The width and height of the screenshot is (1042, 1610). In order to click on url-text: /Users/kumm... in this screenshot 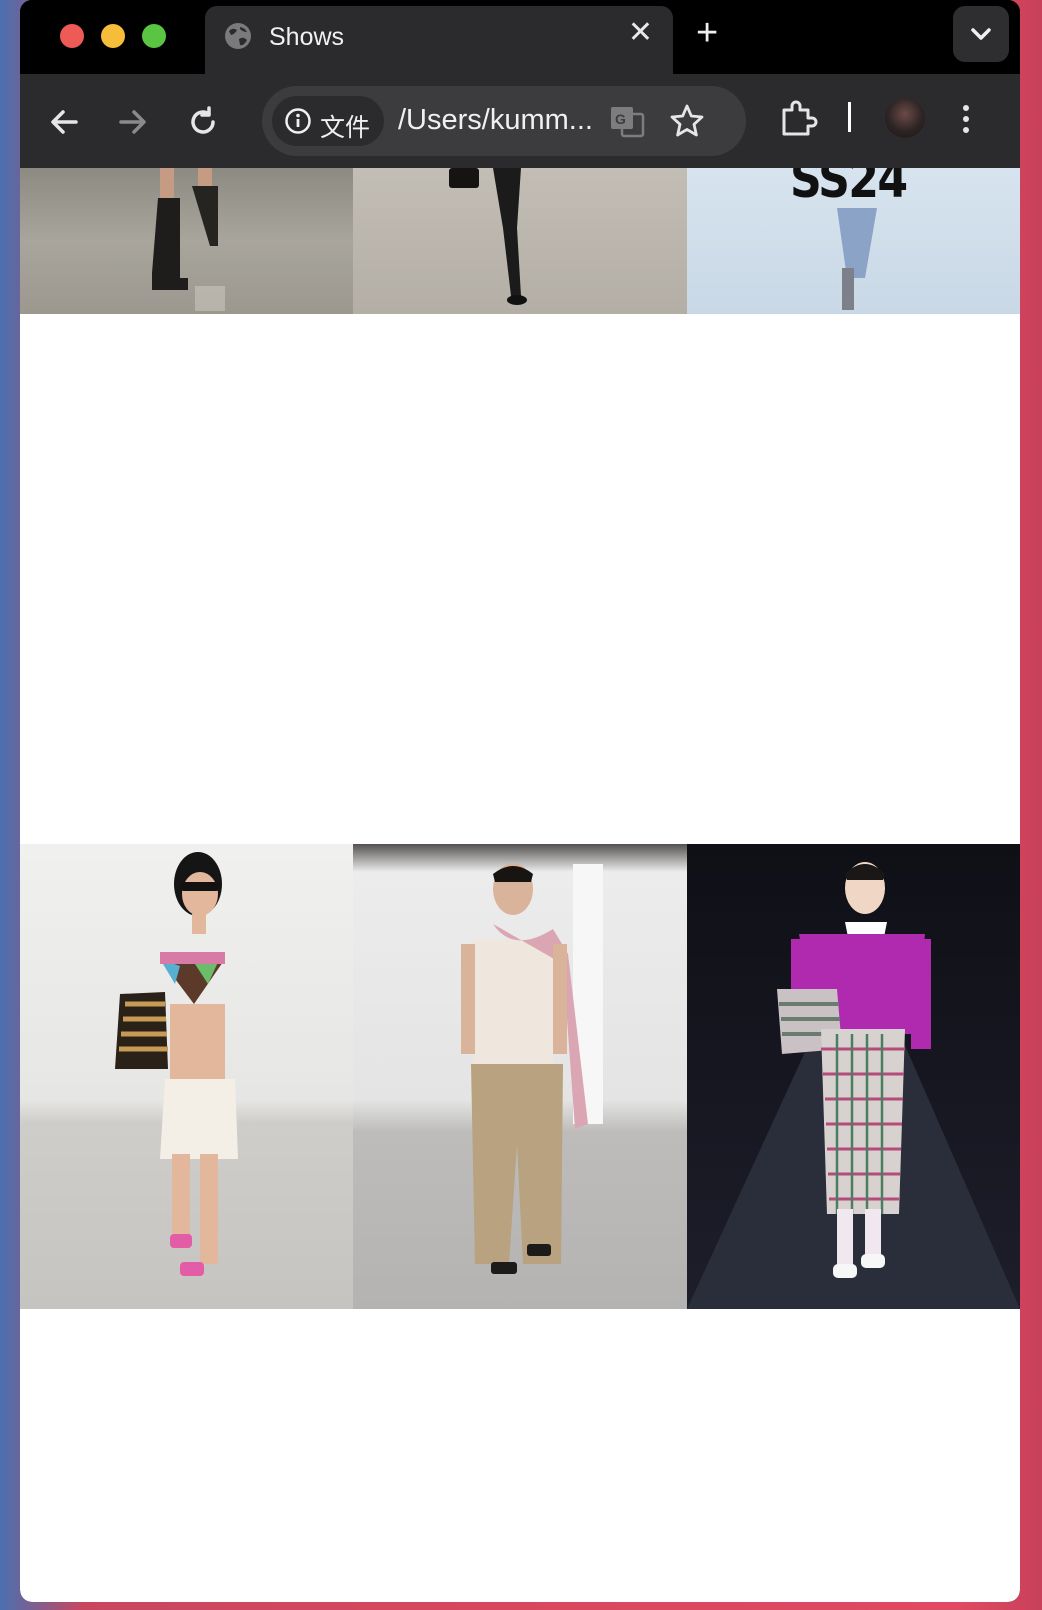, I will do `click(495, 120)`.